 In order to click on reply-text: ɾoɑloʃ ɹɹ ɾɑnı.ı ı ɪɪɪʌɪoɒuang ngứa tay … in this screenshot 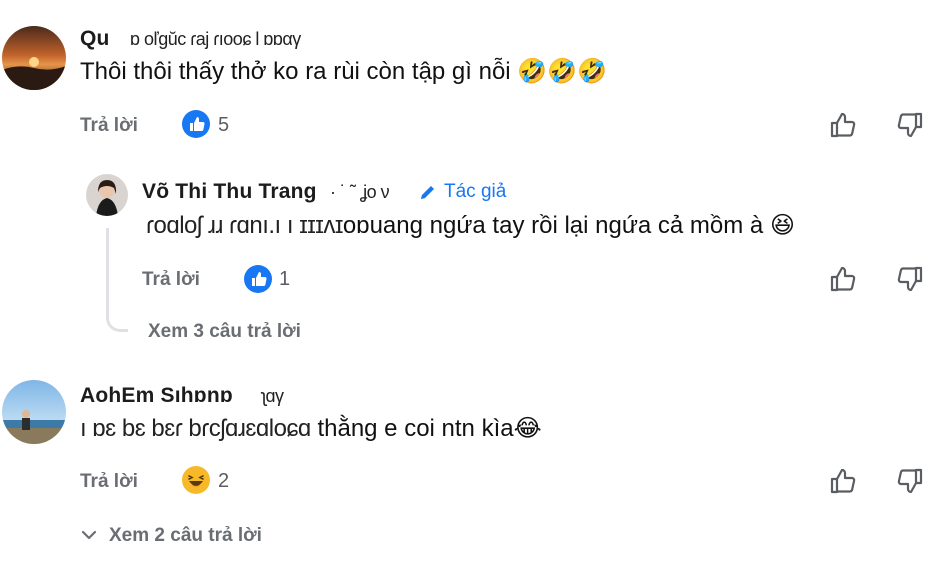, I will do `click(470, 226)`.